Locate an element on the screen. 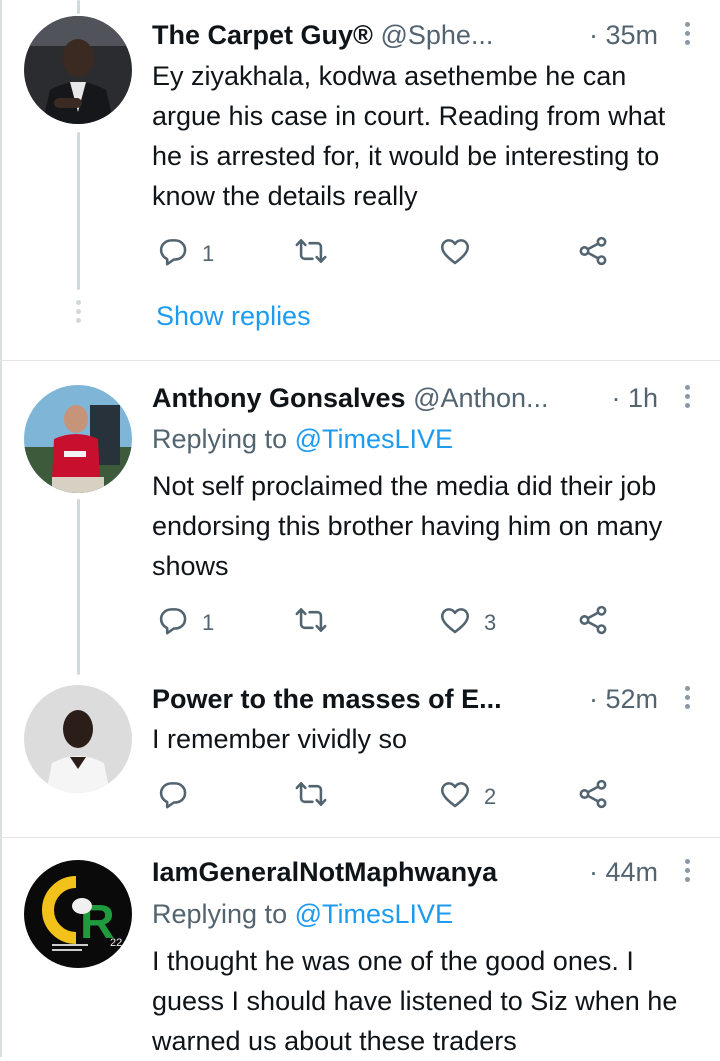  timestamp: · 35m is located at coordinates (623, 35).